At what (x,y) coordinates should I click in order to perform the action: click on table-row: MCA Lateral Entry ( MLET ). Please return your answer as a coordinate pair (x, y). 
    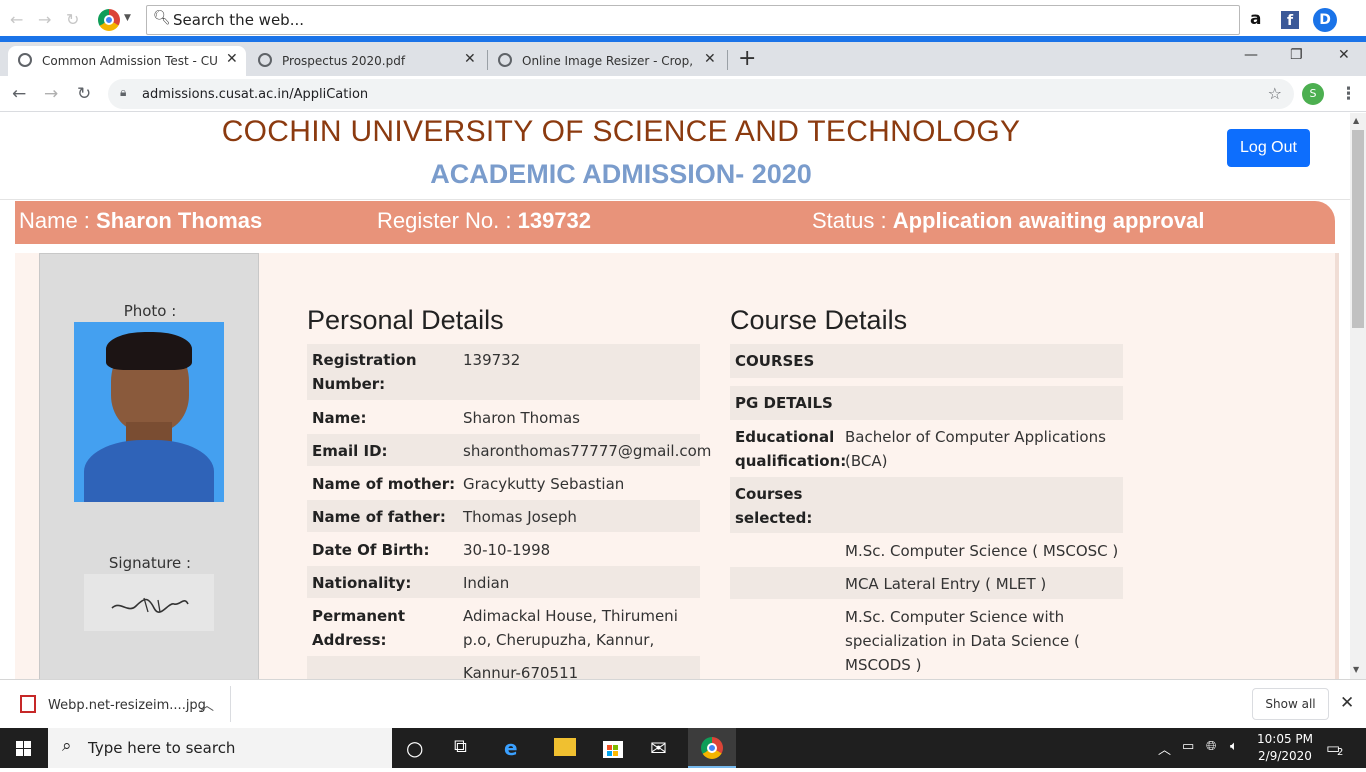
    Looking at the image, I should click on (926, 583).